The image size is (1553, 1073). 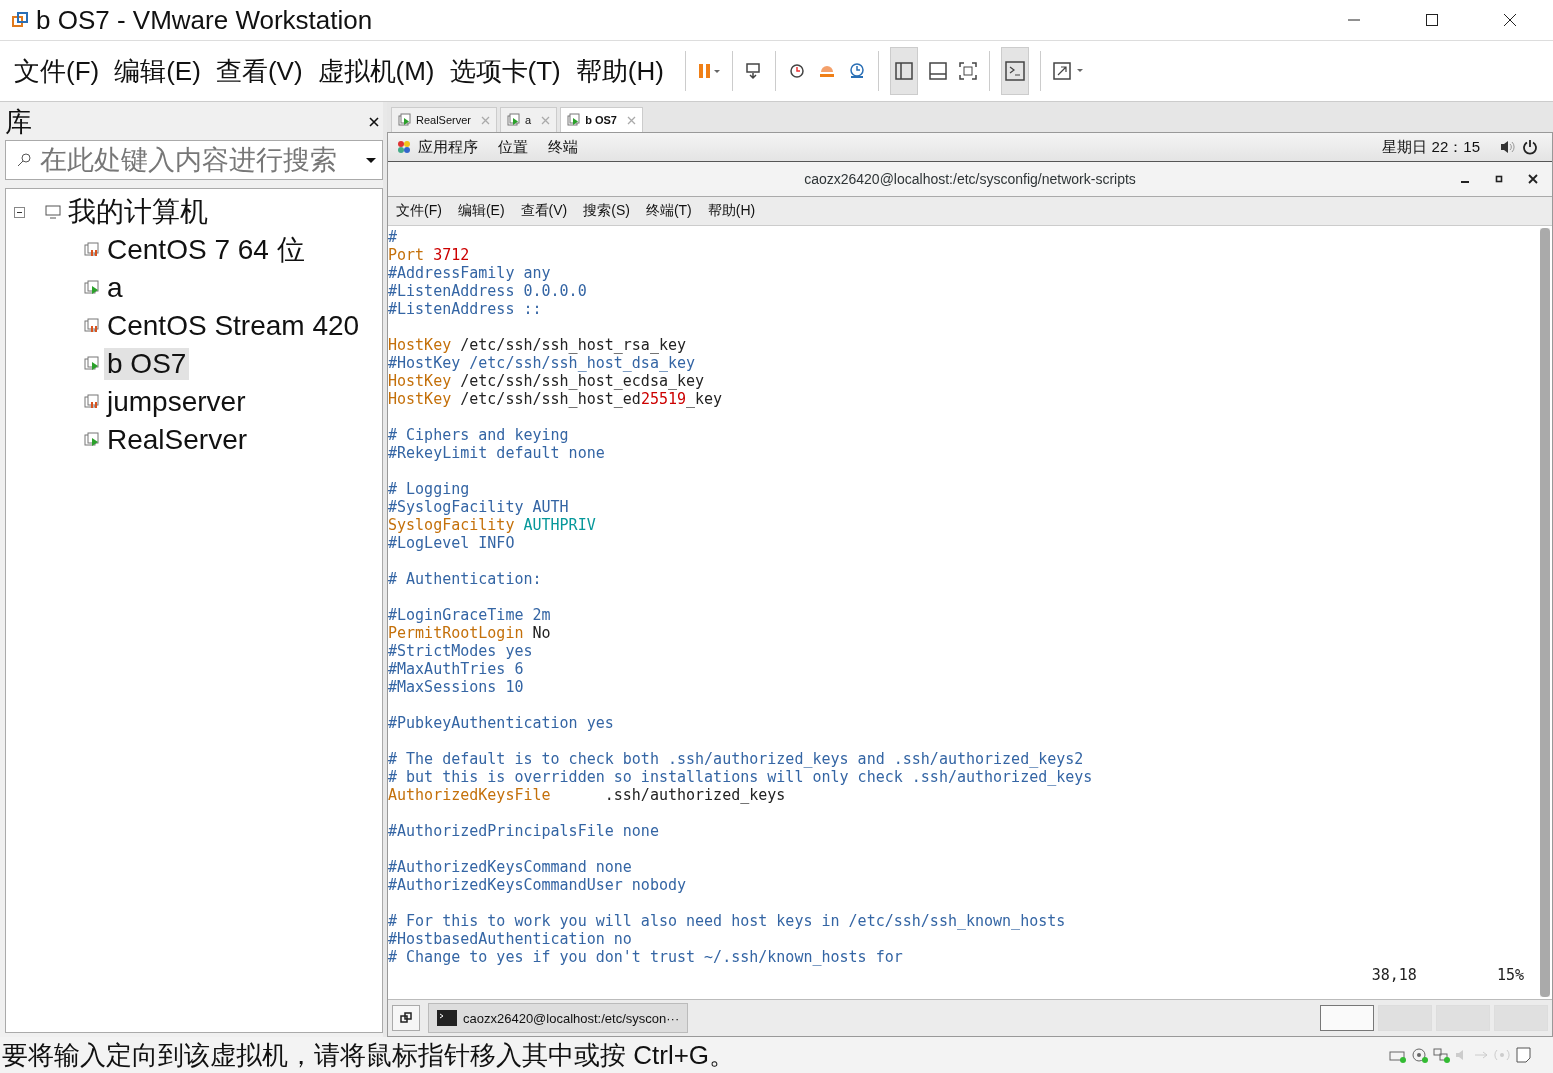 I want to click on code-line: #AuthorizedKeysCommand none, so click(x=510, y=867).